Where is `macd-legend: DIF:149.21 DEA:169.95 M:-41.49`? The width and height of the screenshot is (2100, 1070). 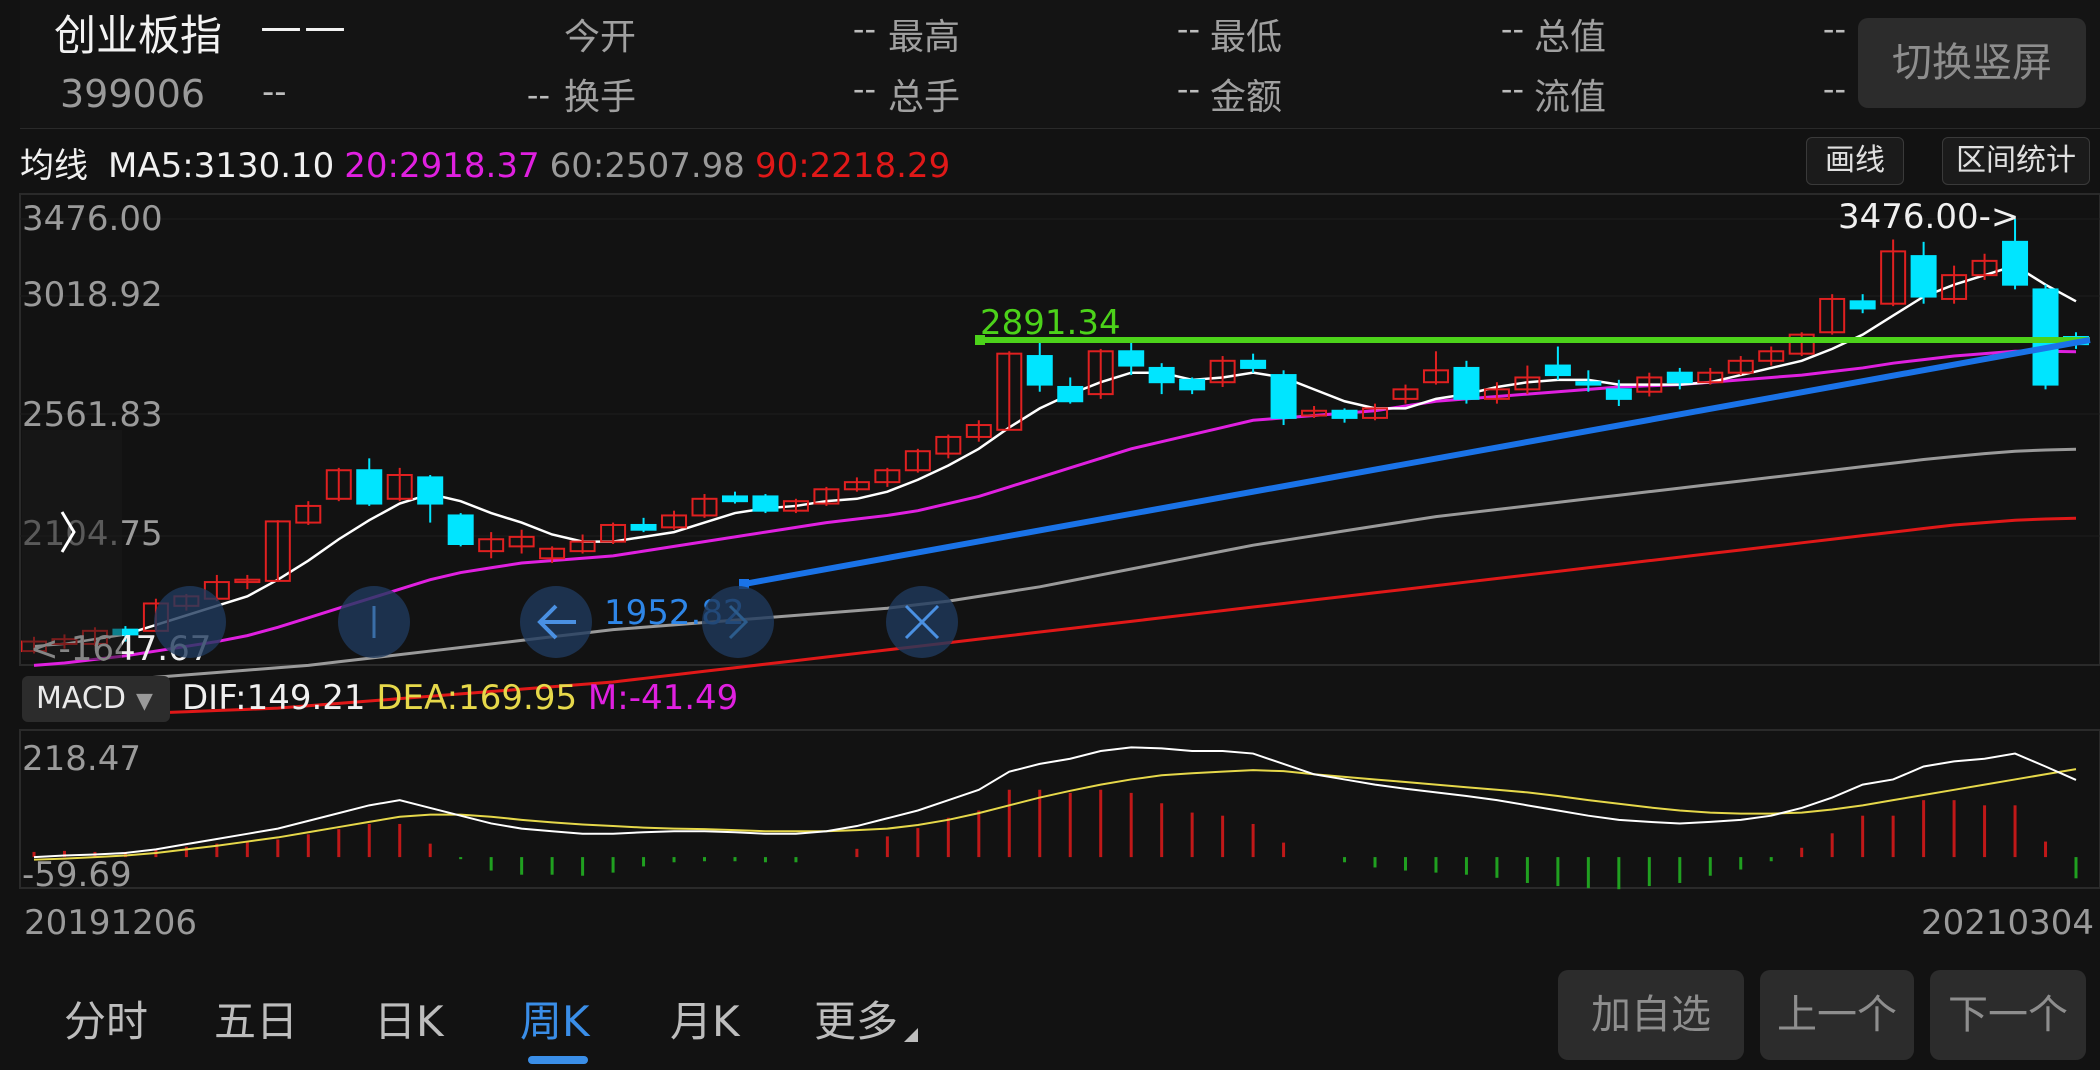
macd-legend: DIF:149.21 DEA:169.95 M:-41.49 is located at coordinates (460, 703).